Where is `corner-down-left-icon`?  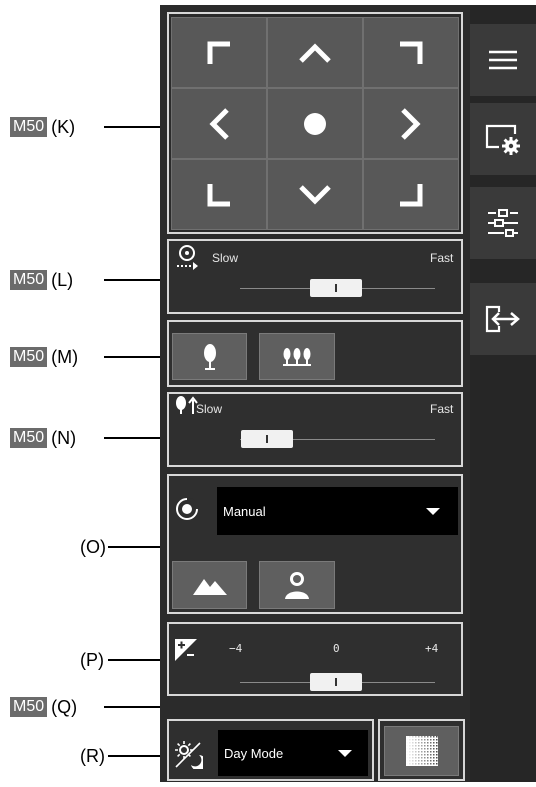 corner-down-left-icon is located at coordinates (218, 194).